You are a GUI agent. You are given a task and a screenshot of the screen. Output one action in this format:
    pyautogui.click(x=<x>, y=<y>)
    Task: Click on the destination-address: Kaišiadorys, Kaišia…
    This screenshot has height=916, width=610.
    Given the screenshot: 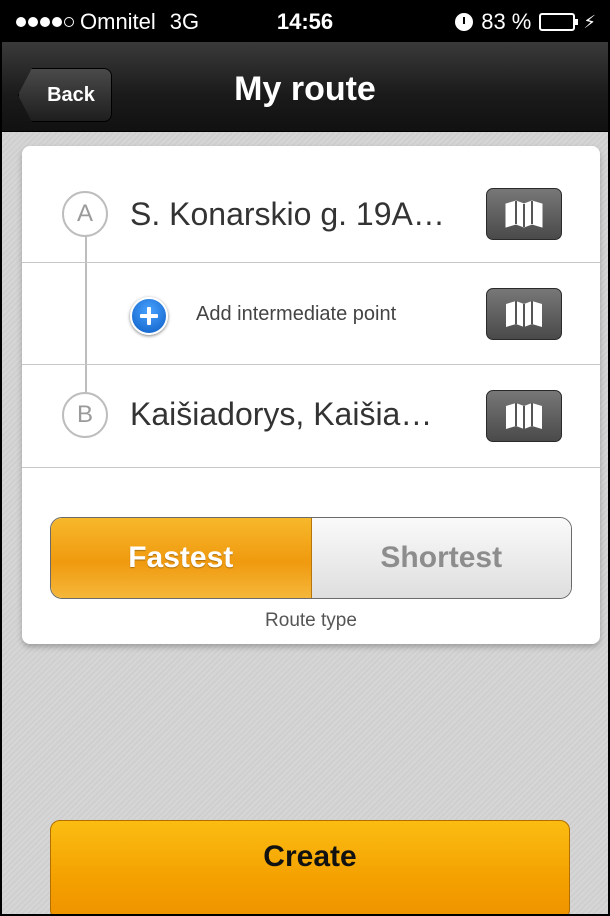 What is the action you would take?
    pyautogui.click(x=302, y=414)
    